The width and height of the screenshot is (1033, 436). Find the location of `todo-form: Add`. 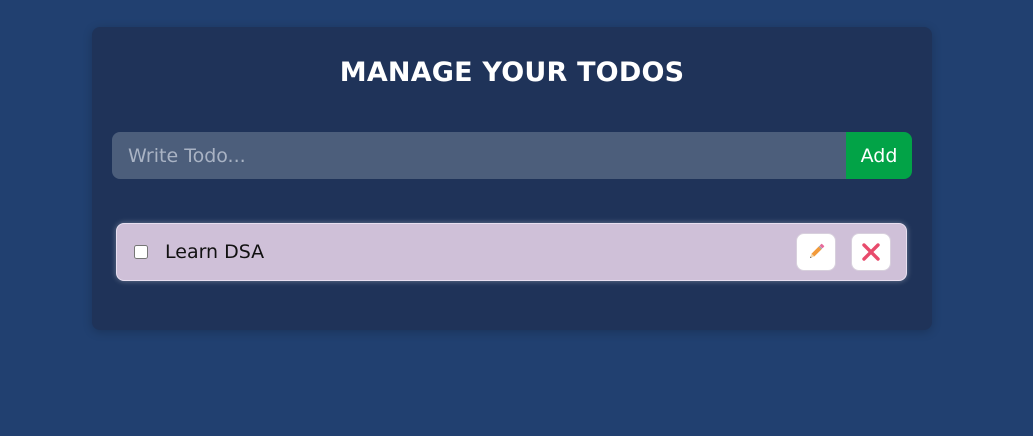

todo-form: Add is located at coordinates (512, 155).